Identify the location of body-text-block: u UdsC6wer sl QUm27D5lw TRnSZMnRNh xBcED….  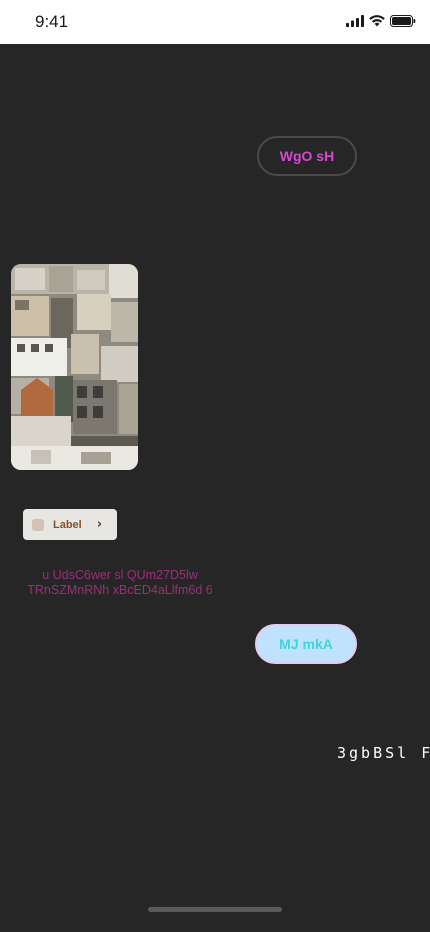
(120, 583).